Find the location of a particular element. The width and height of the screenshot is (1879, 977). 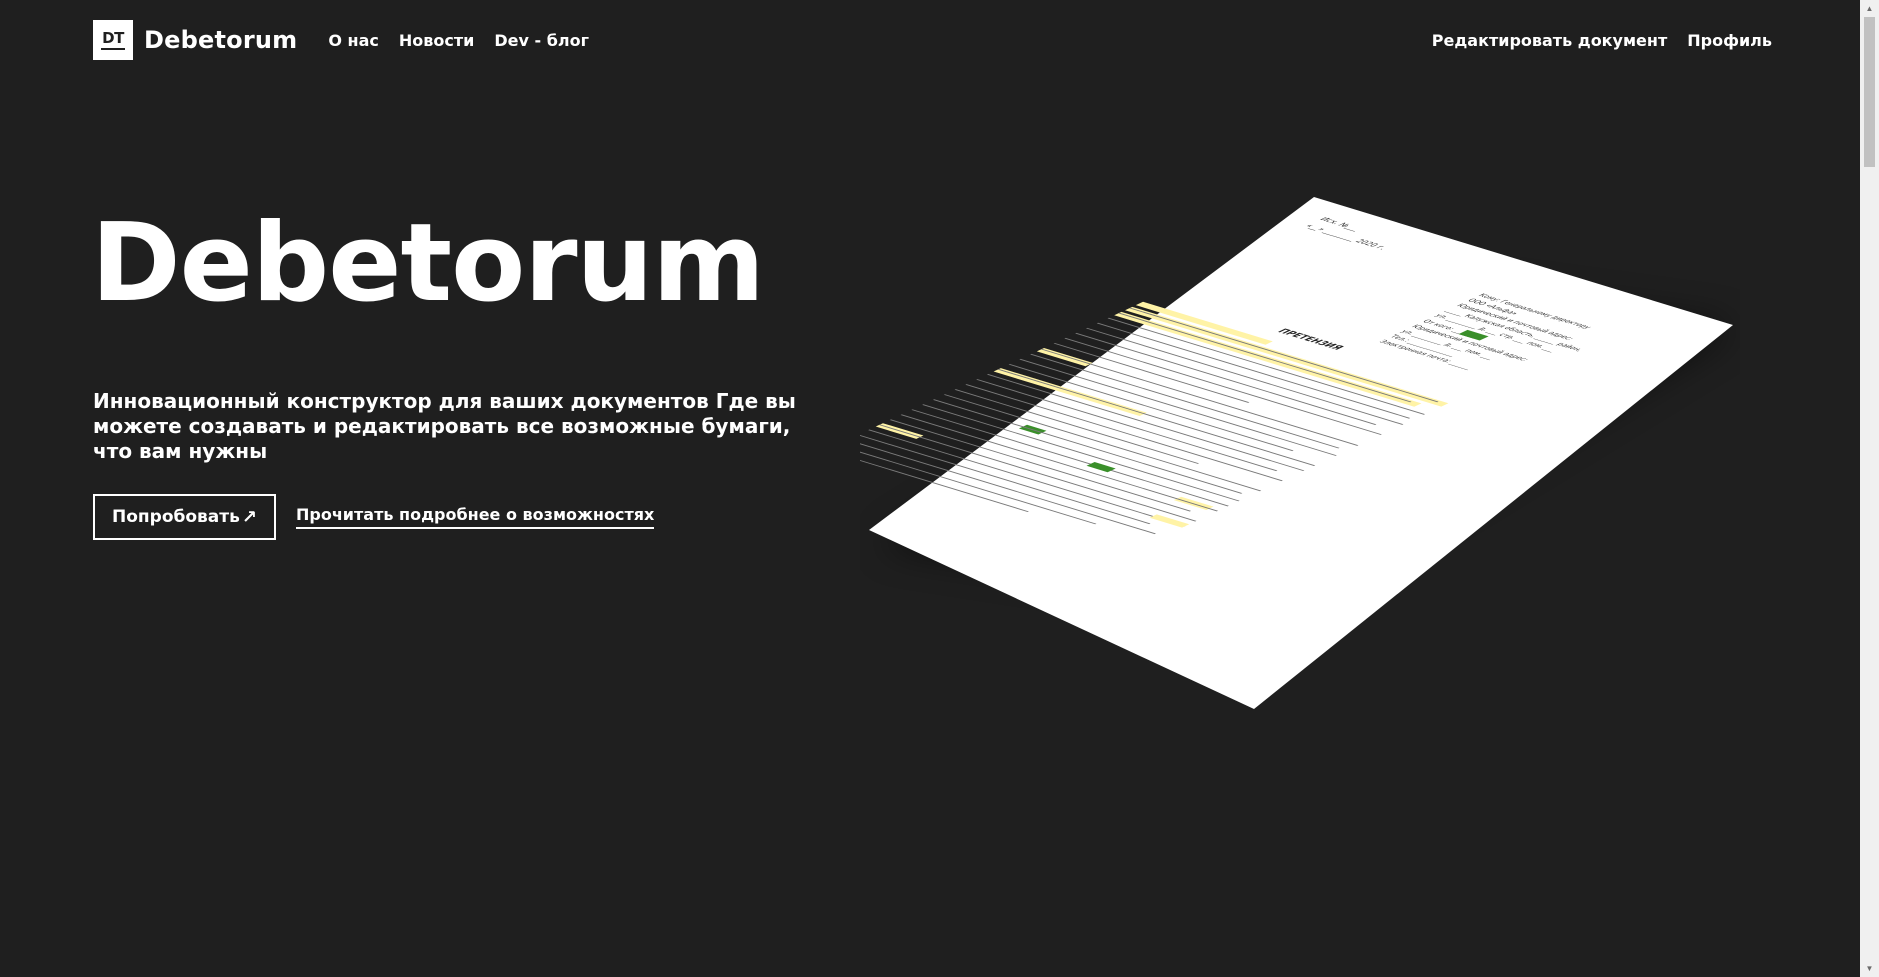

logo-mark: DT is located at coordinates (113, 40).